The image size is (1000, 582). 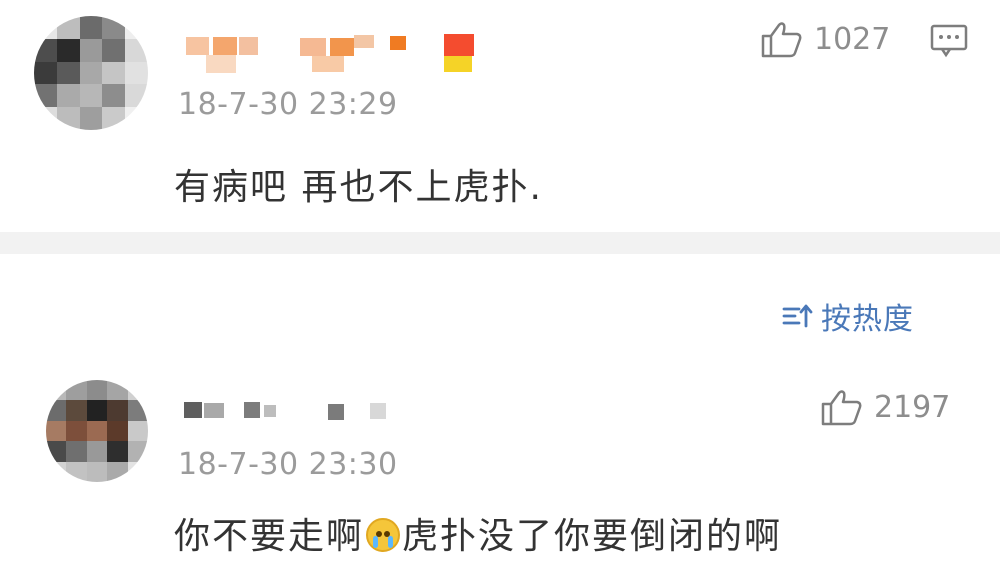 I want to click on sort-by-hotness: 按热度, so click(x=847, y=316).